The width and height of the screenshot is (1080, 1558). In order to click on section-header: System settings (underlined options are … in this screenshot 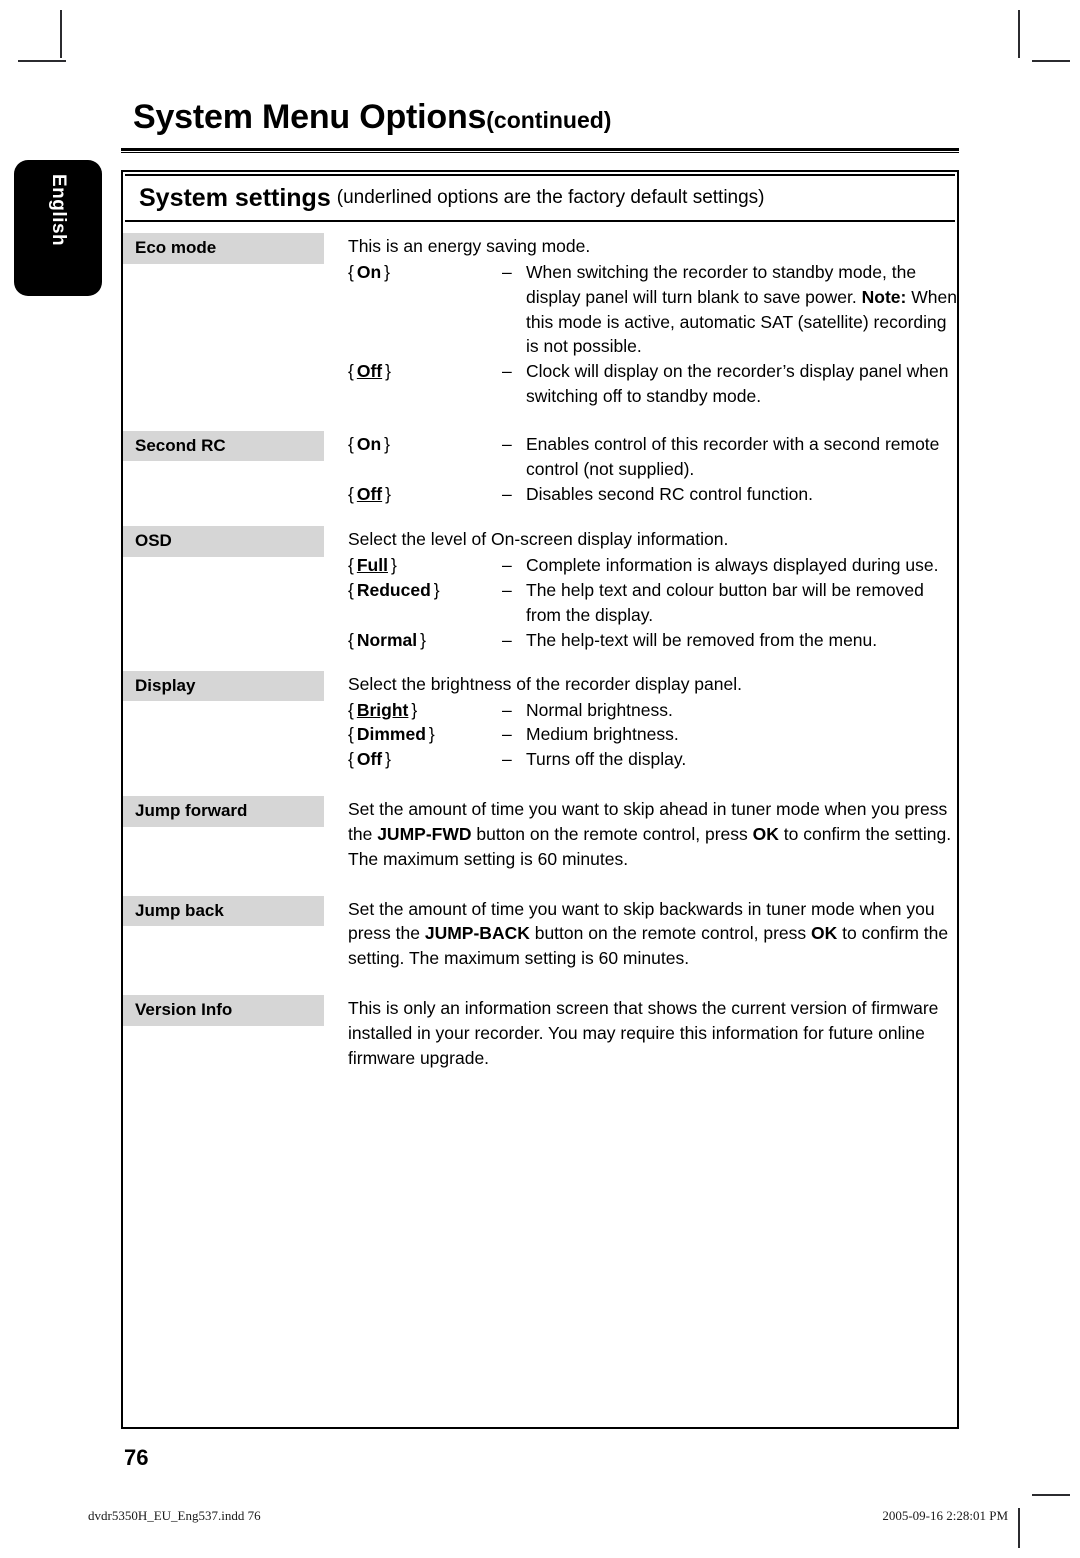, I will do `click(540, 198)`.